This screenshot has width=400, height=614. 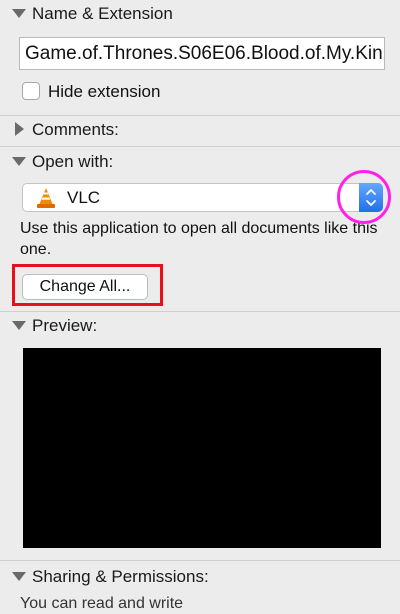 I want to click on section-title-comments: Comments:, so click(x=75, y=129).